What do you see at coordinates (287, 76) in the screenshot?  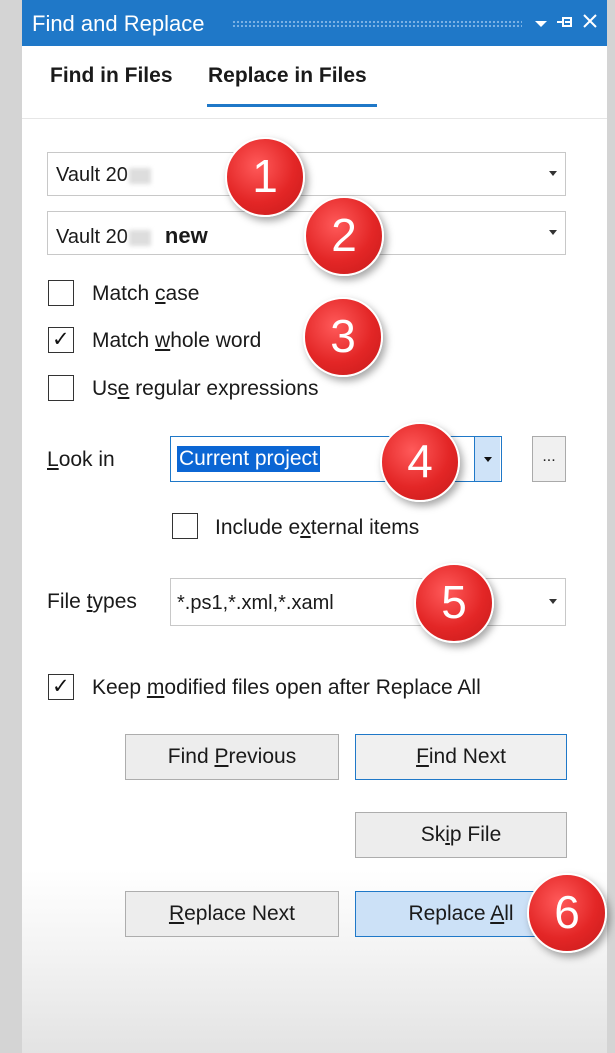 I see `tab-replace-in-files: Replace in Files` at bounding box center [287, 76].